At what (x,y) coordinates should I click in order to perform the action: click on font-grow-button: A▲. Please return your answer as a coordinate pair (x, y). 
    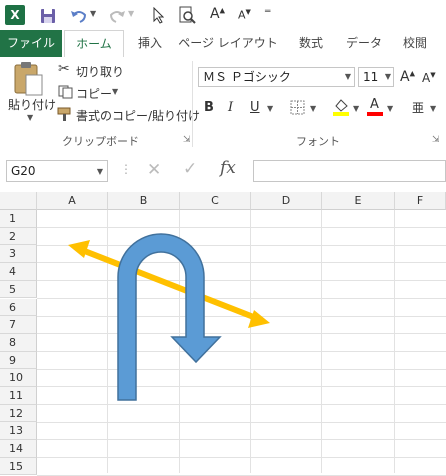
    Looking at the image, I should click on (407, 77).